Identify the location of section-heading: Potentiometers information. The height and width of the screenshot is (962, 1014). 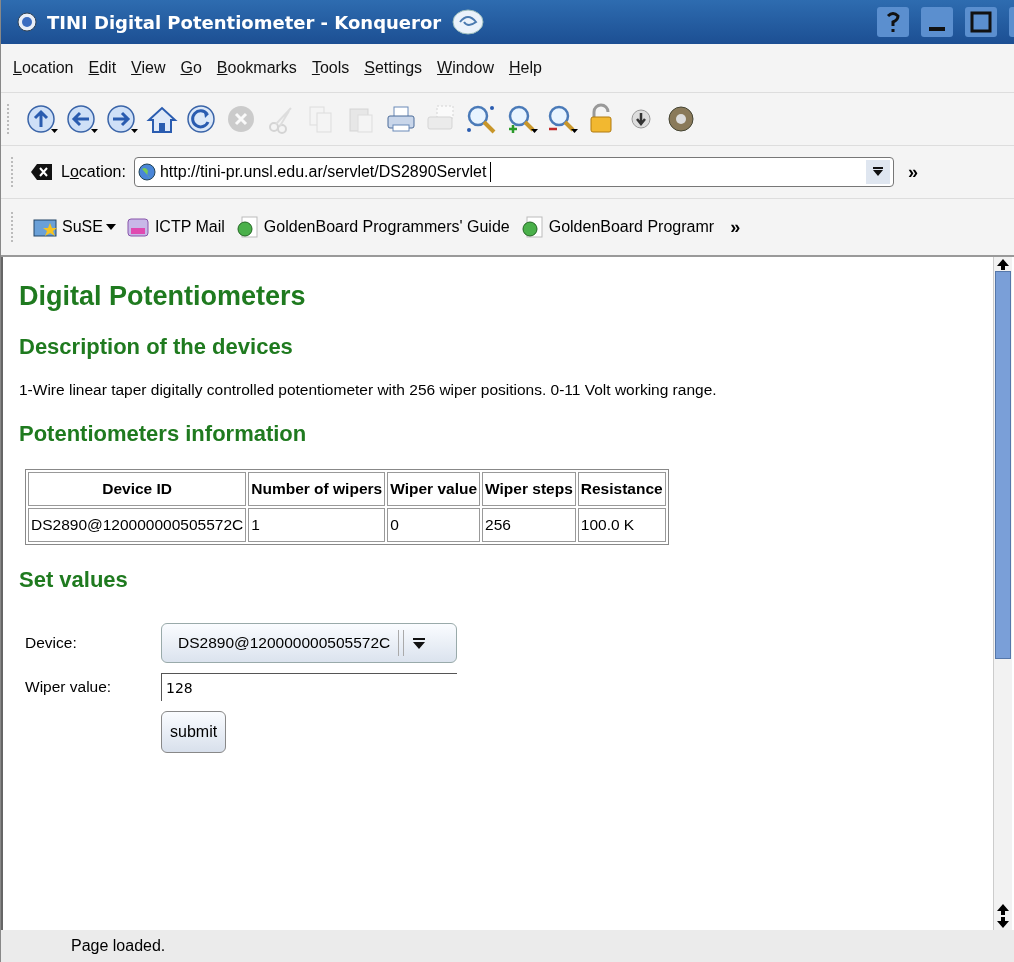
(163, 434).